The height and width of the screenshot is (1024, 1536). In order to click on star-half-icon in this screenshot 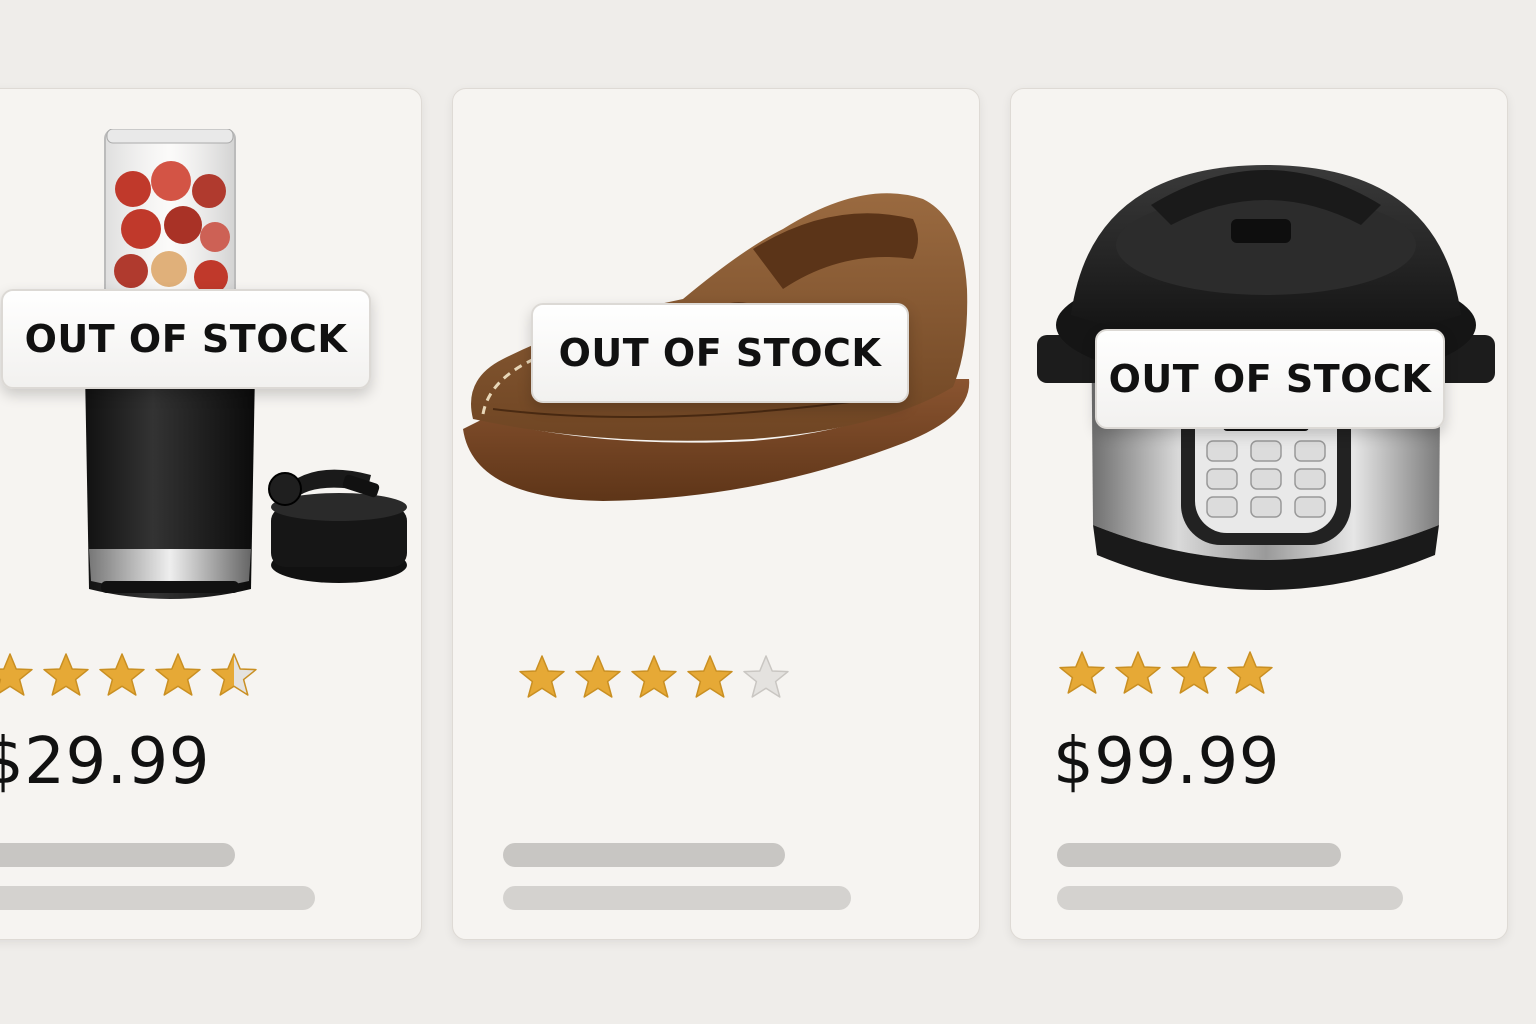, I will do `click(234, 674)`.